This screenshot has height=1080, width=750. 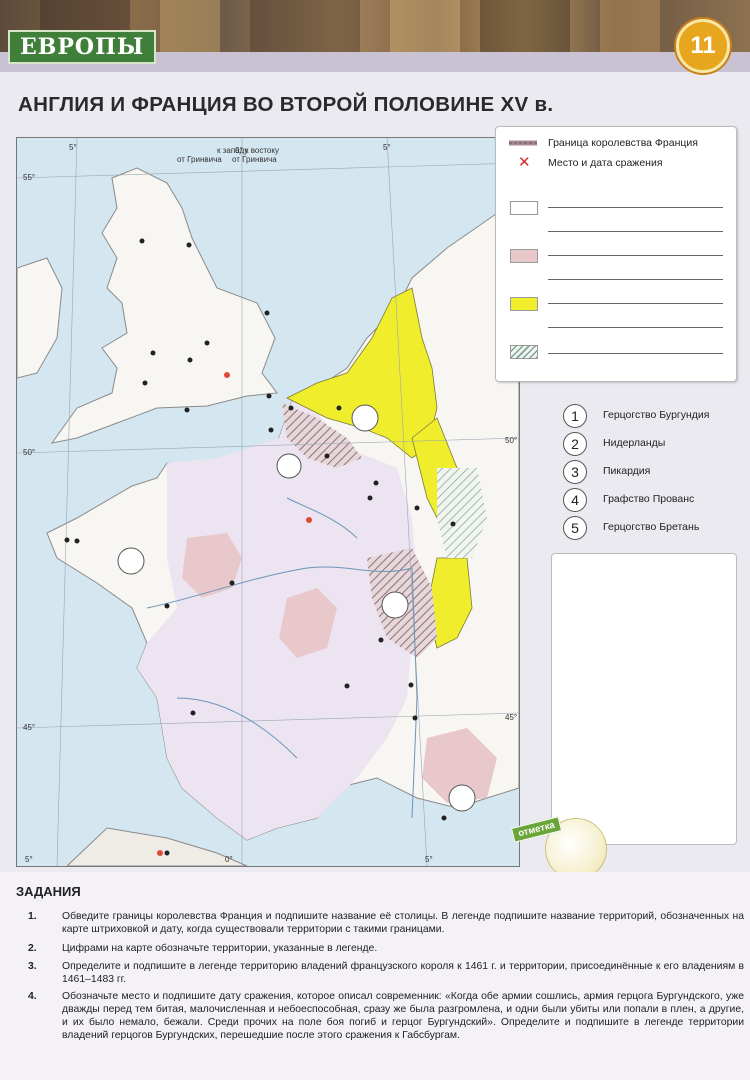 What do you see at coordinates (239, 150) in the screenshot?
I see `meridian-zero-label: 0°` at bounding box center [239, 150].